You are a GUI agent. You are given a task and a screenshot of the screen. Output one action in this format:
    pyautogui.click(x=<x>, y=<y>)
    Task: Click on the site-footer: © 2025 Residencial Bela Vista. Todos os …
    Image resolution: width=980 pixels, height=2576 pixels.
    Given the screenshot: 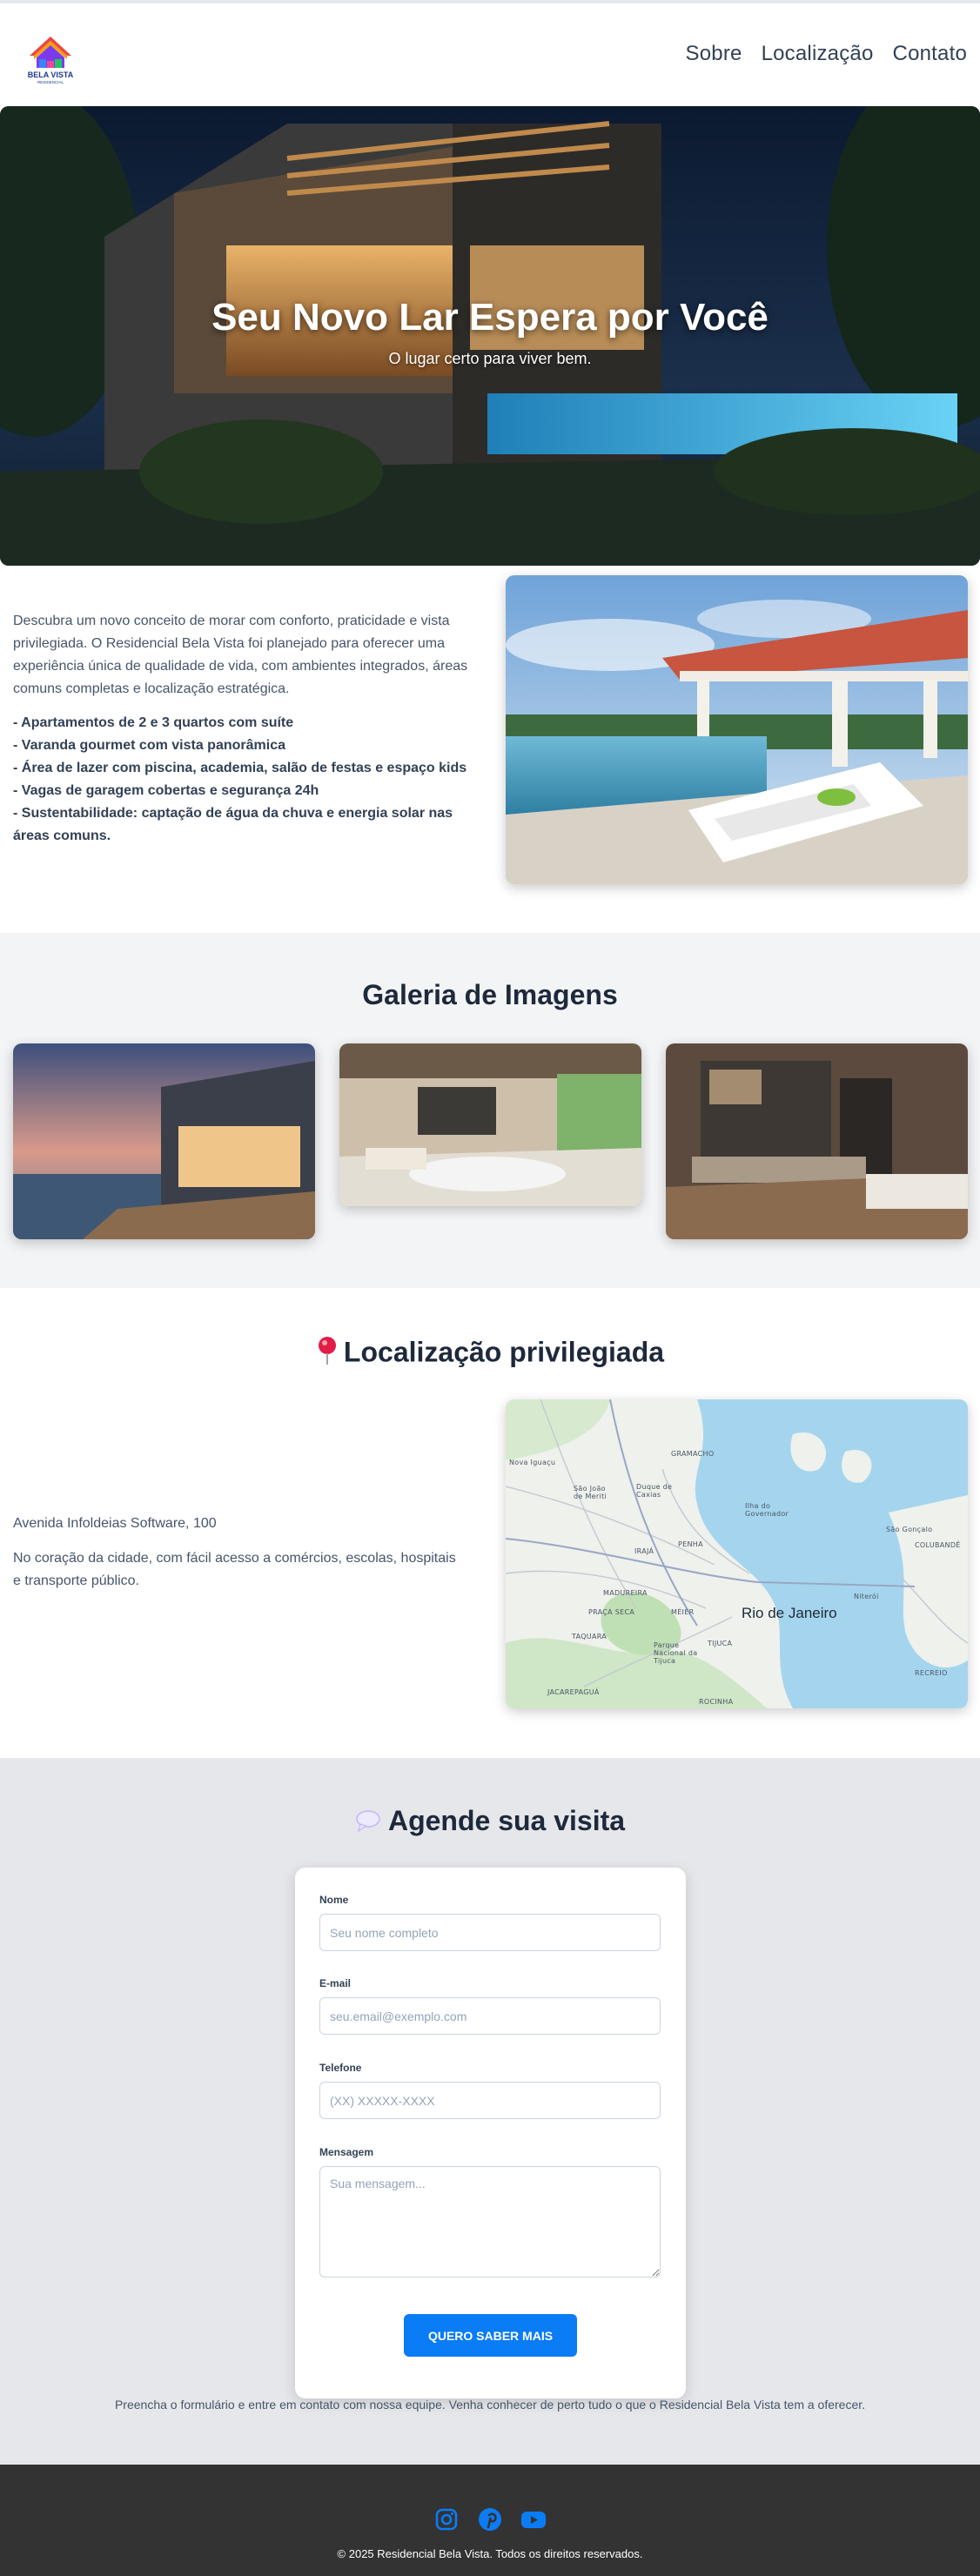 What is the action you would take?
    pyautogui.click(x=490, y=2520)
    